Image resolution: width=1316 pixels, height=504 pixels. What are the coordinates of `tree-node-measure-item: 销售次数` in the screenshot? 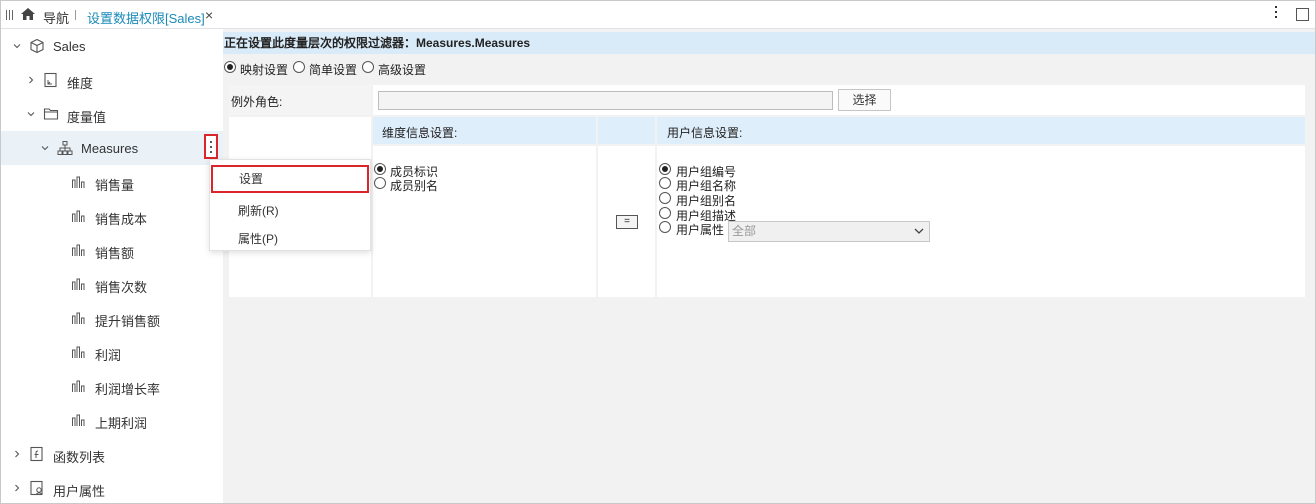 It's located at (112, 284).